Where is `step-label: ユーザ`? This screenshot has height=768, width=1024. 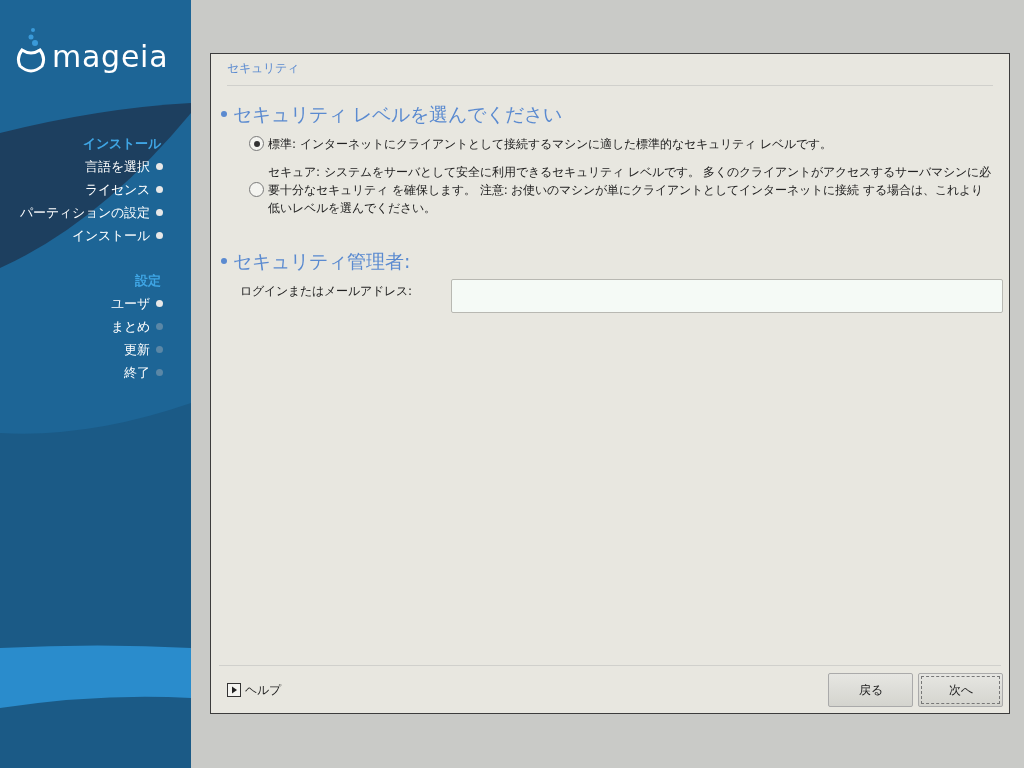
step-label: ユーザ is located at coordinates (130, 303).